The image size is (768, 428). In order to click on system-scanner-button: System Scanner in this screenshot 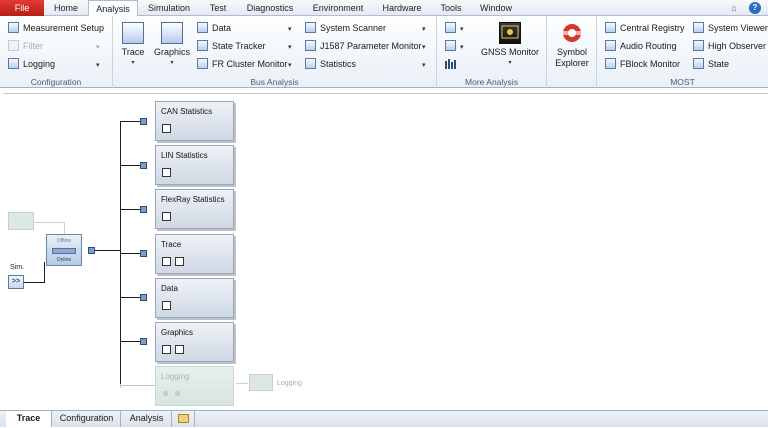, I will do `click(345, 28)`.